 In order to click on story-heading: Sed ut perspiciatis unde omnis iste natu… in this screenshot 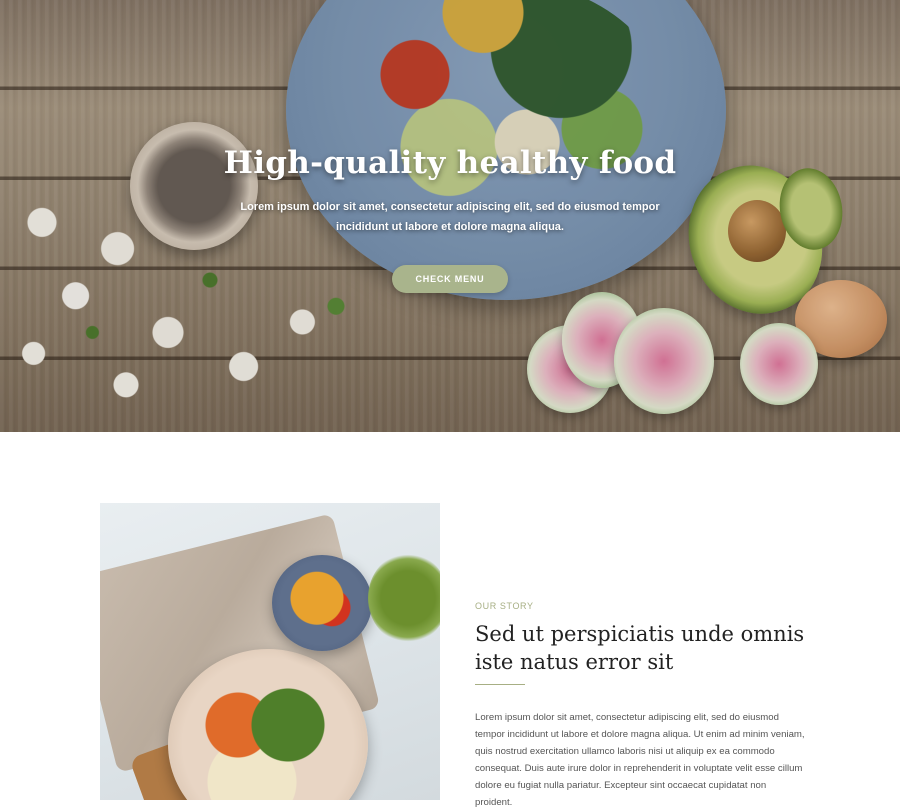, I will do `click(640, 648)`.